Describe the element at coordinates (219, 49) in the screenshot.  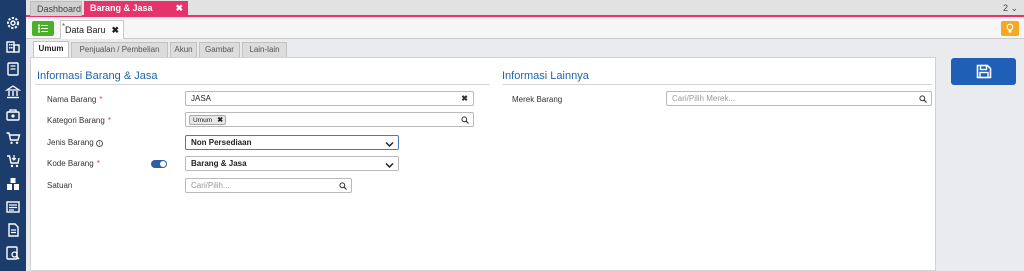
I see `tab-gambar: Gambar` at that location.